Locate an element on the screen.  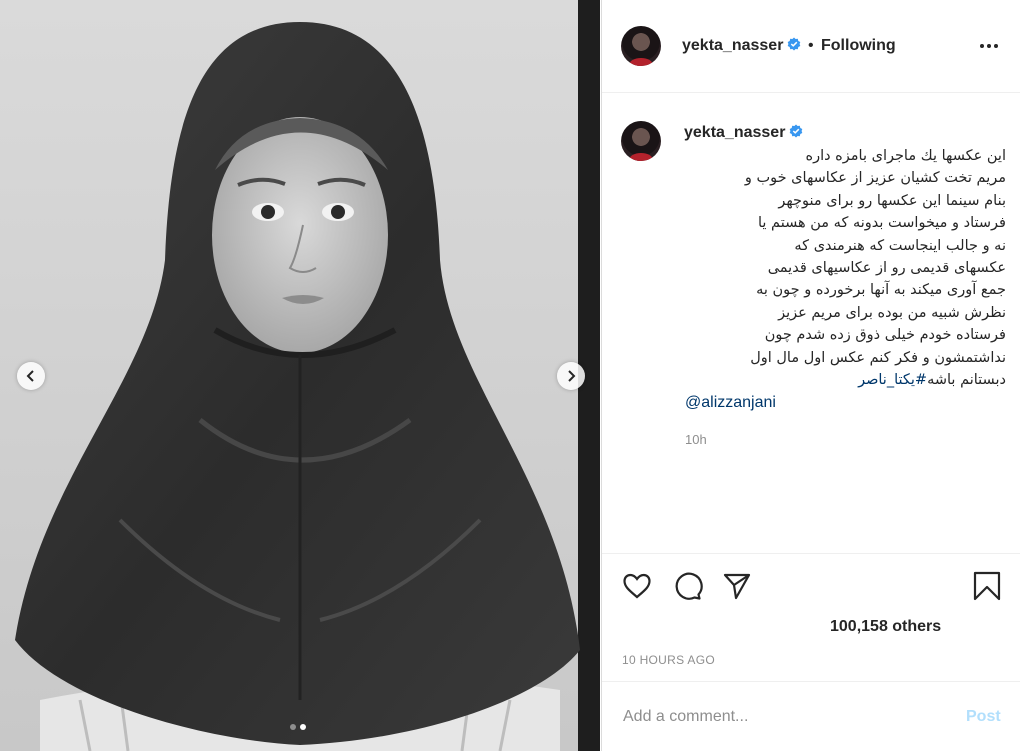
carousel-next-button is located at coordinates (571, 376).